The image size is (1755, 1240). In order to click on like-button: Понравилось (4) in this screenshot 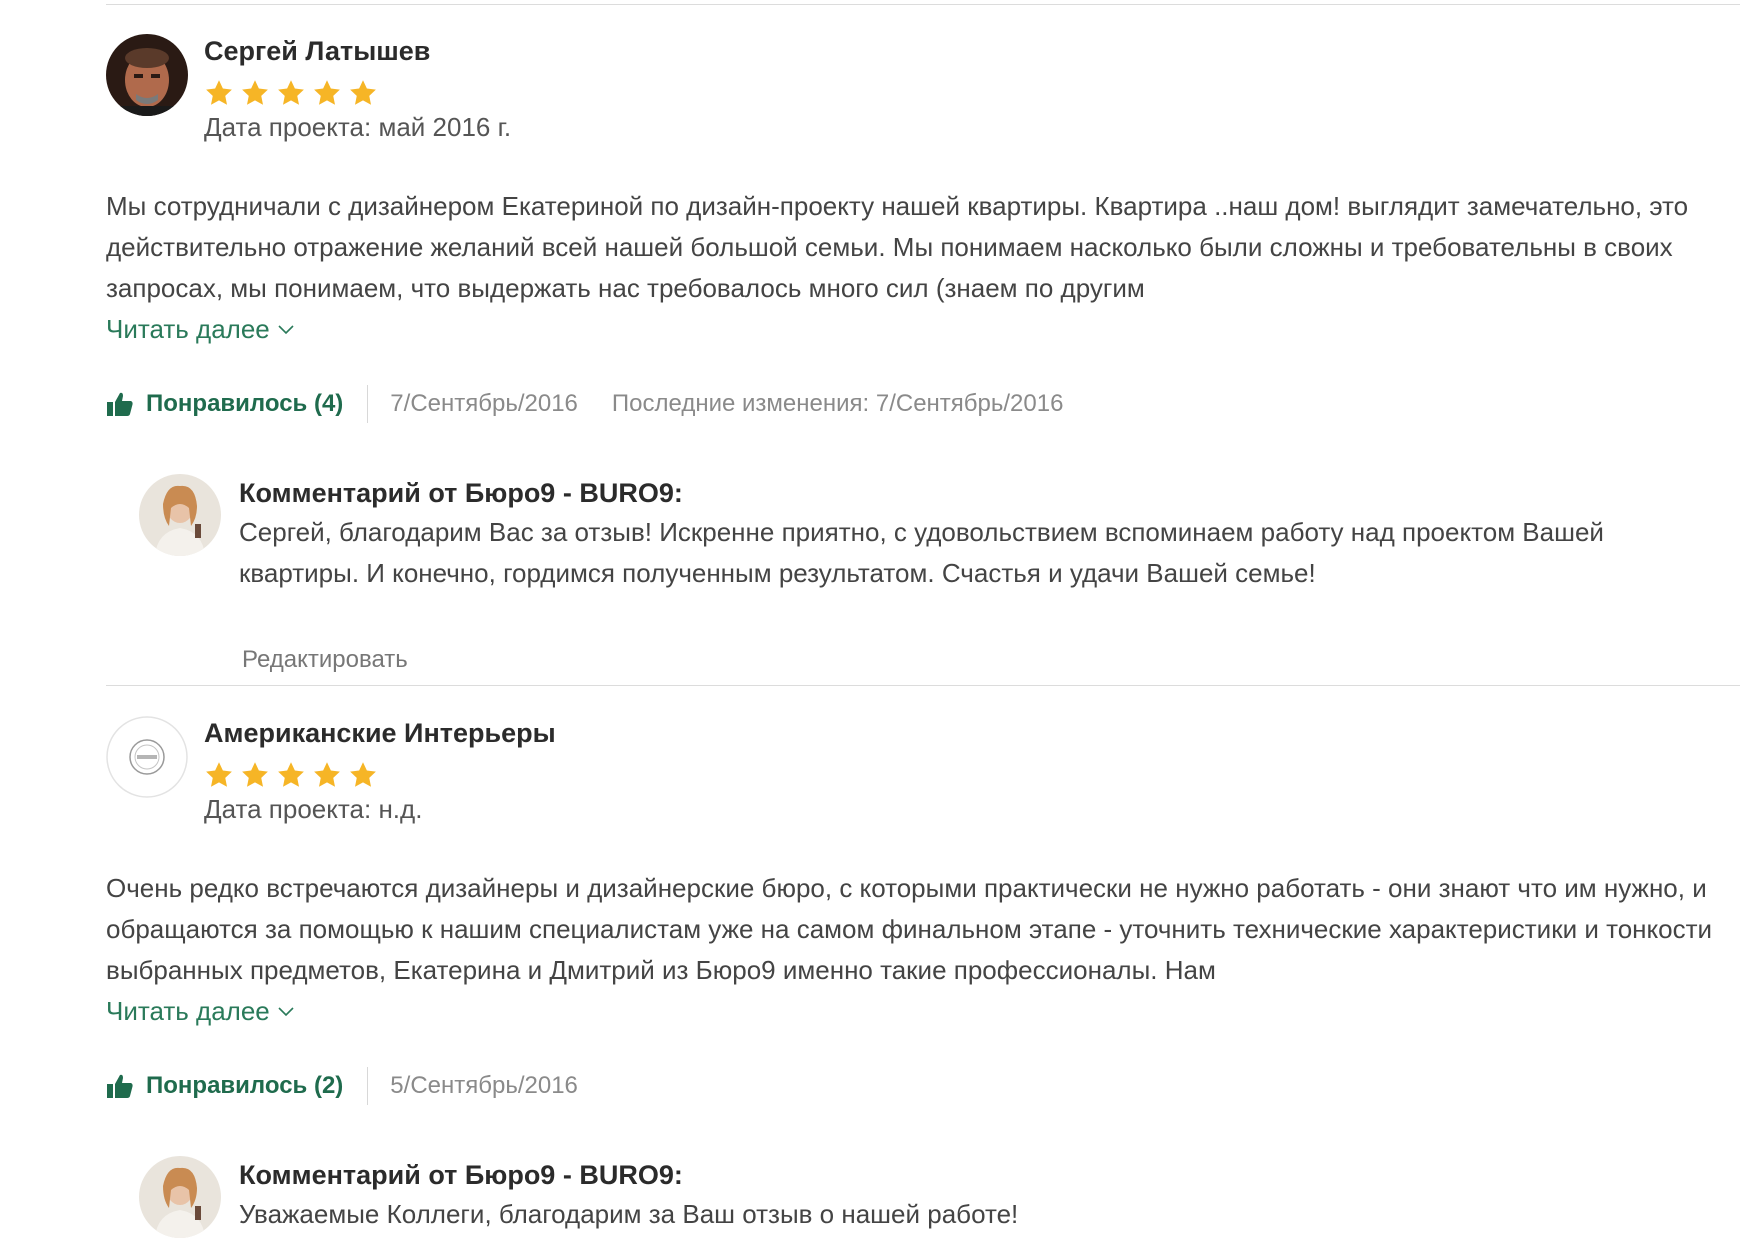, I will do `click(236, 404)`.